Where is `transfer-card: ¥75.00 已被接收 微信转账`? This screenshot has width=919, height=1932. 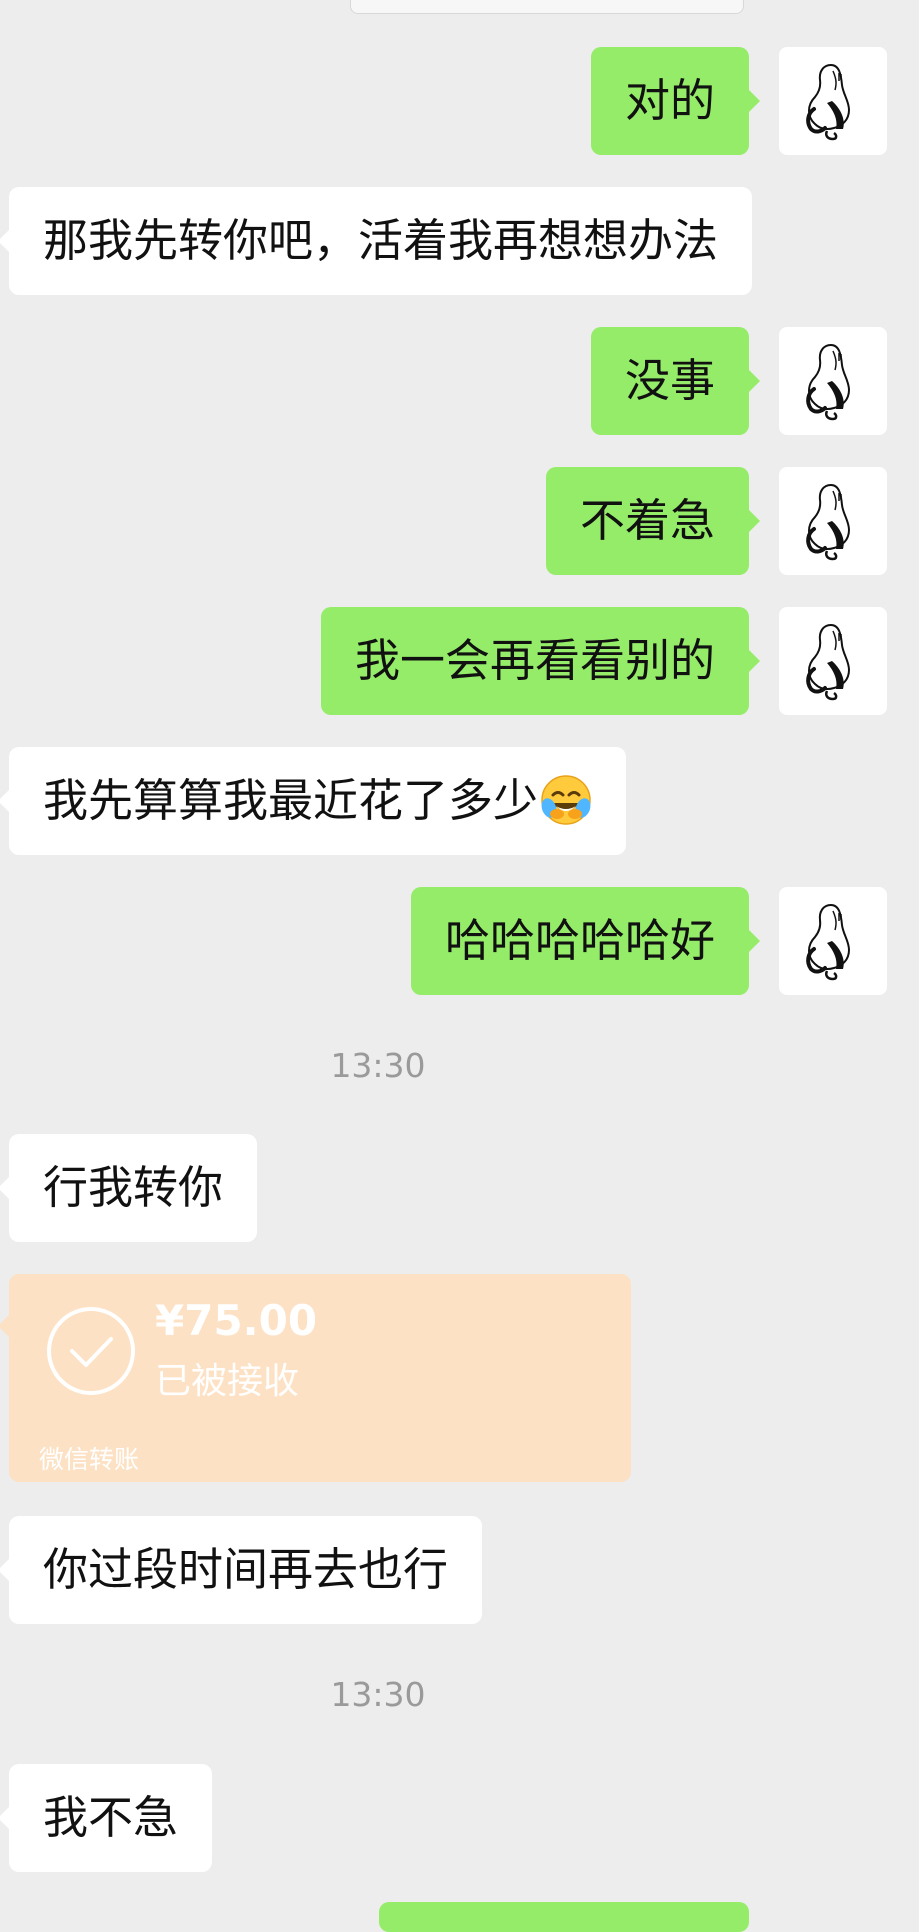 transfer-card: ¥75.00 已被接收 微信转账 is located at coordinates (315, 1378).